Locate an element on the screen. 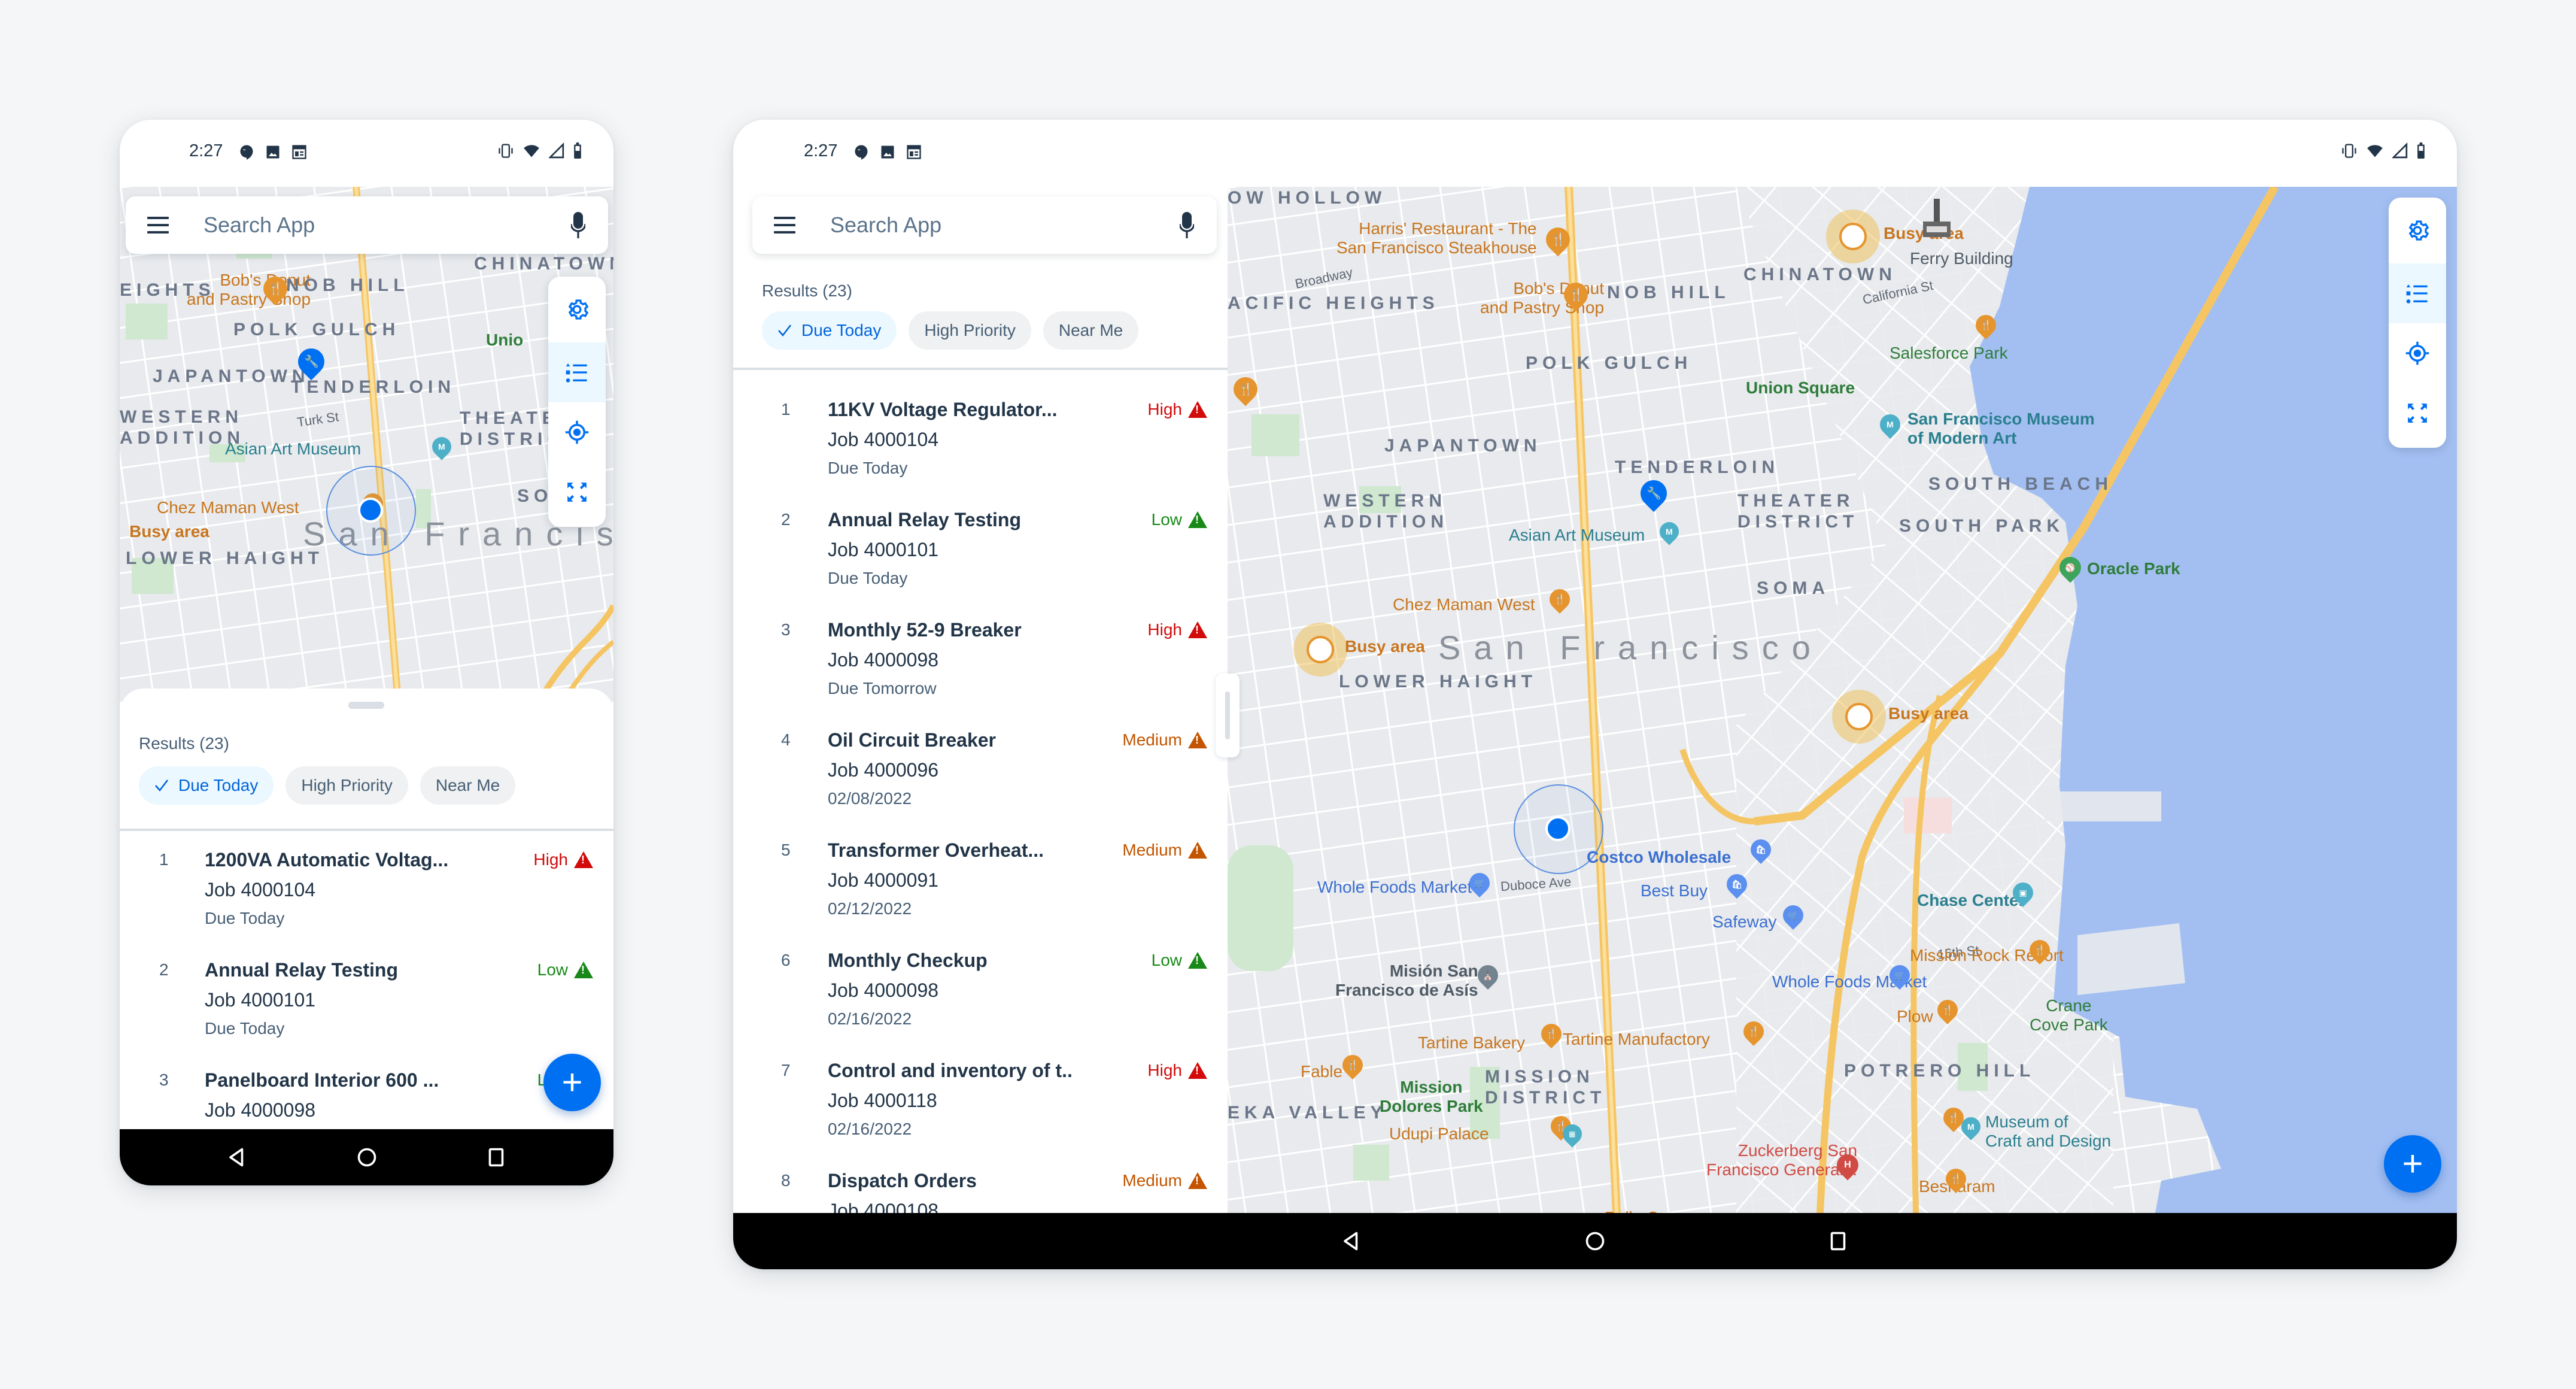  list-item: 6 Monthly Checkup Job 4000098 02/16/2022 Low is located at coordinates (980, 990).